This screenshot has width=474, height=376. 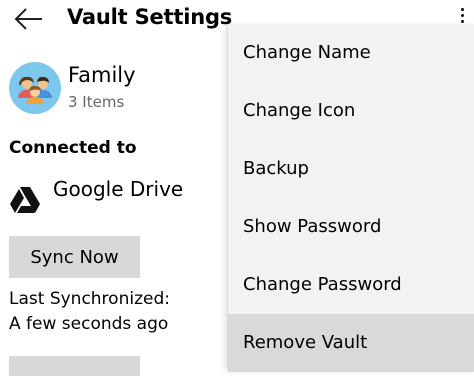 I want to click on page-title: Vault Settings, so click(x=150, y=17).